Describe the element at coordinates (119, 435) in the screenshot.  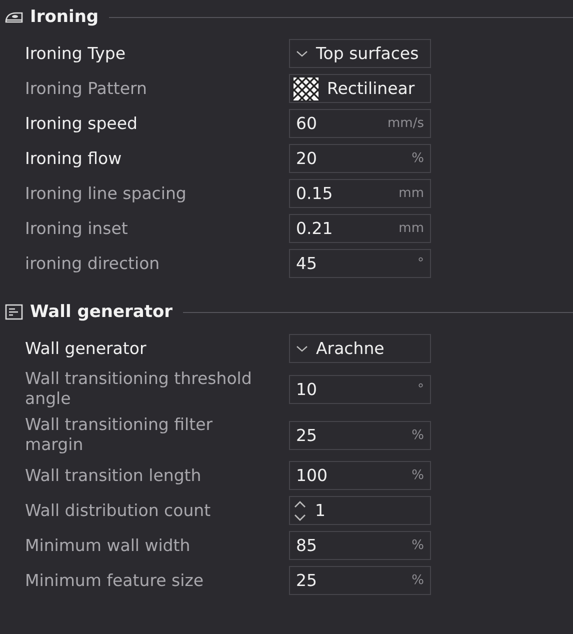
I see `setting-label: Wall transitioning filter margin` at that location.